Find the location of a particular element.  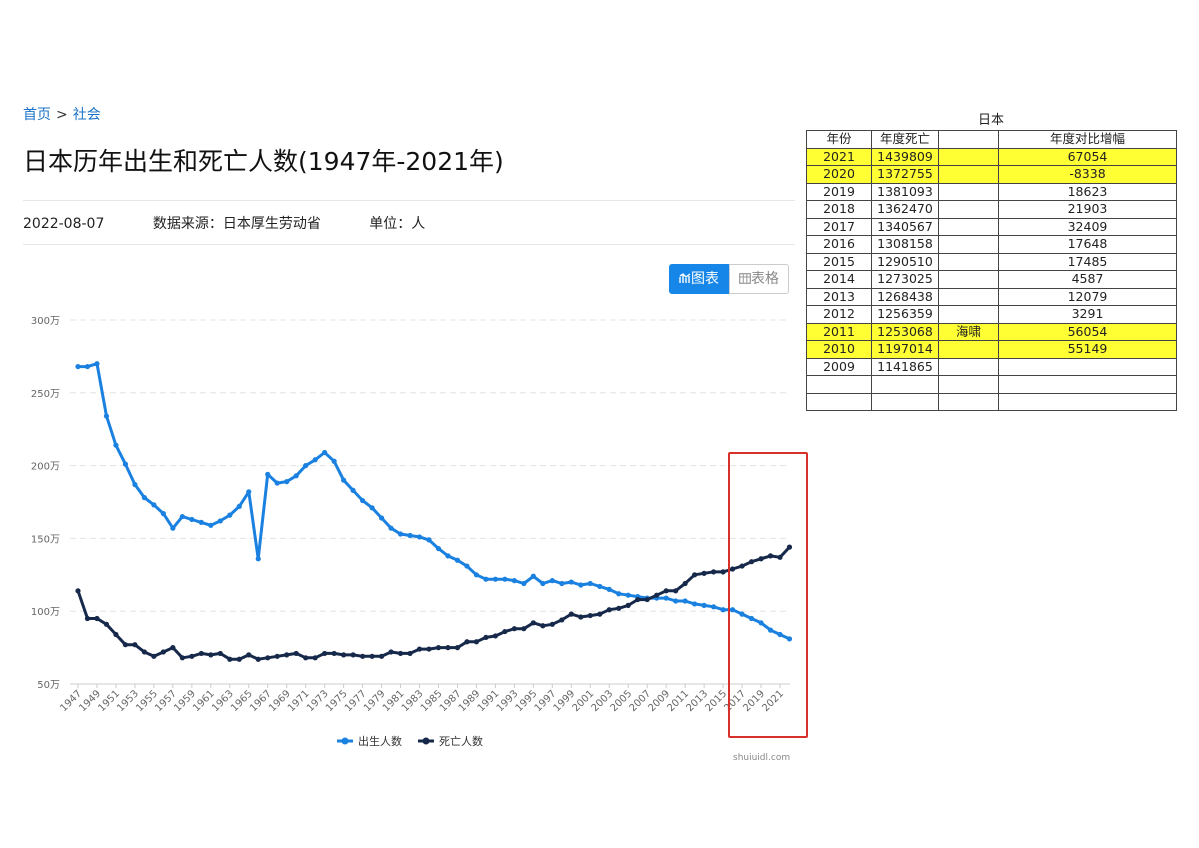

breadcrumb-home-link: 首页 is located at coordinates (37, 115).